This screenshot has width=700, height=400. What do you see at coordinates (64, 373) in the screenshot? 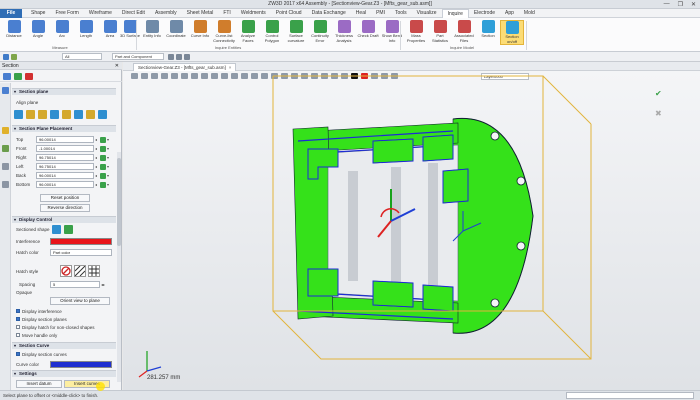
I see `settings-header: ▾ Settings` at bounding box center [64, 373].